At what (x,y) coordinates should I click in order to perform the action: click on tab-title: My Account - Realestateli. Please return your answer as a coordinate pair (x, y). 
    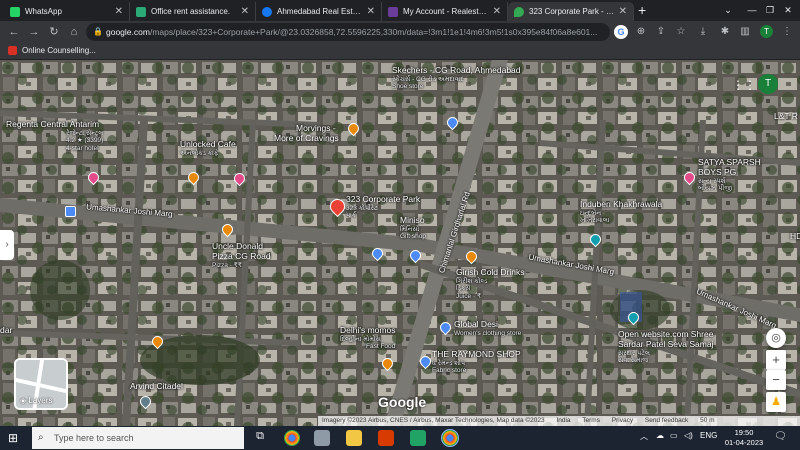
    Looking at the image, I should click on (446, 11).